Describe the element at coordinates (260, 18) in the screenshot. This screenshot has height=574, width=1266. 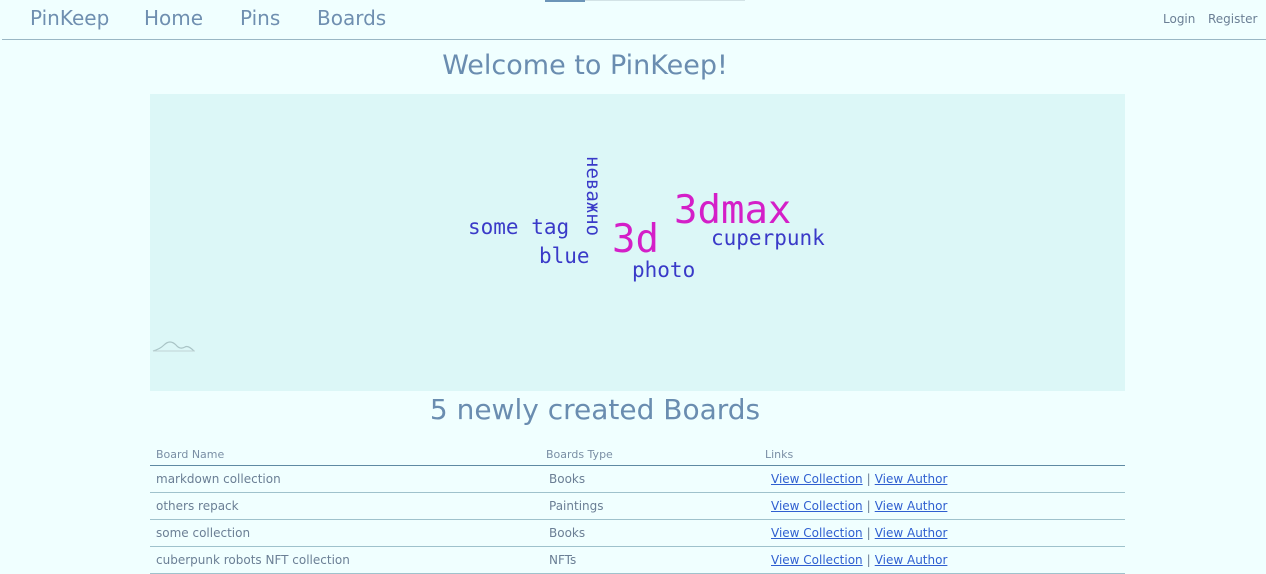
I see `nav-pins: Pins` at that location.